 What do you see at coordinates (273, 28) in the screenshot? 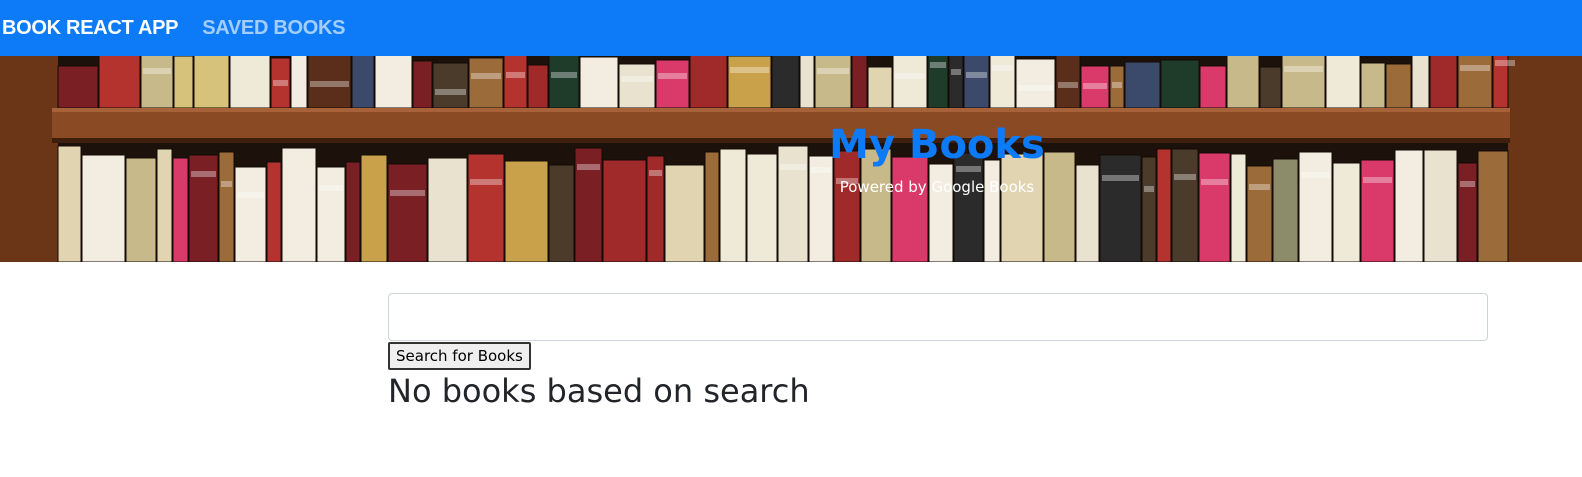
I see `saved-books-link: SAVED BOOKS` at bounding box center [273, 28].